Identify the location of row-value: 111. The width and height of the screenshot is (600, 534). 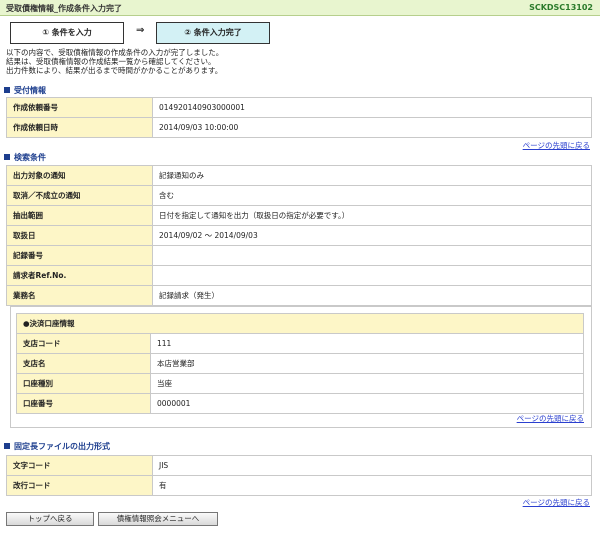
(367, 343).